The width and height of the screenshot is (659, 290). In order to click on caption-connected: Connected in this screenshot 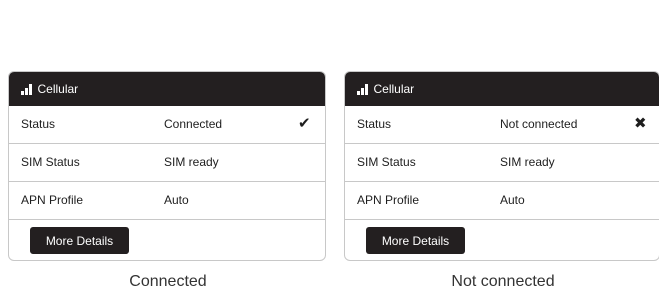, I will do `click(168, 281)`.